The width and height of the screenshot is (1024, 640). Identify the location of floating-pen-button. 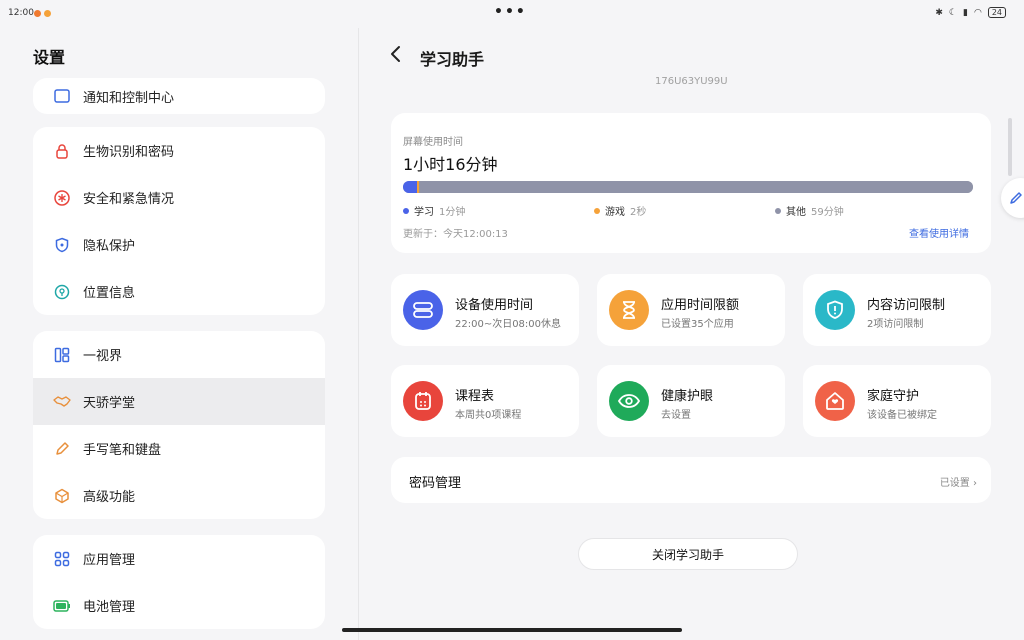
(1012, 198).